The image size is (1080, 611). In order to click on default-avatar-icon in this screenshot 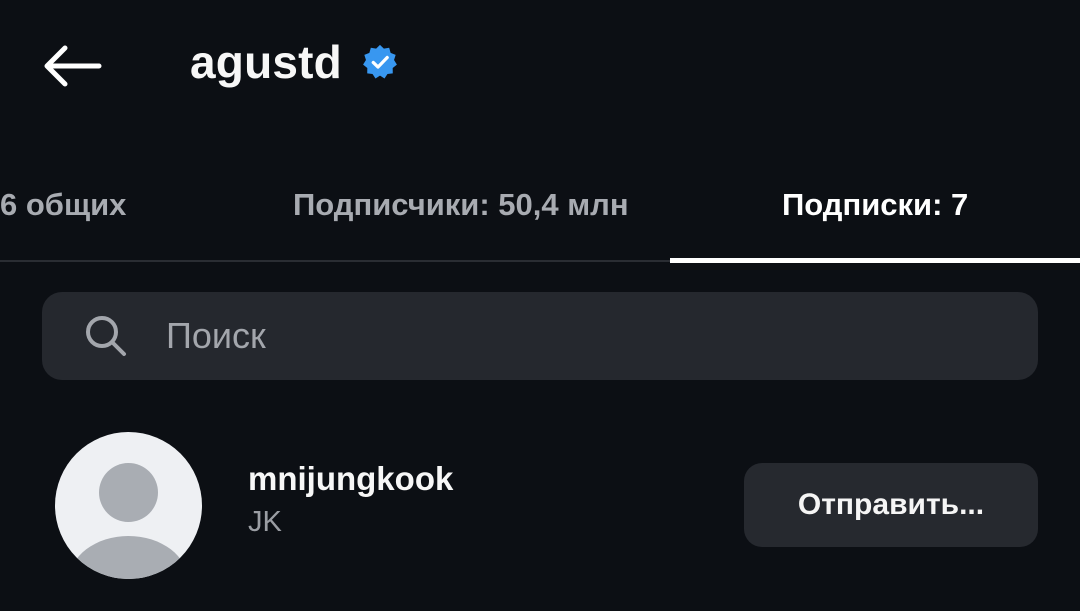, I will do `click(128, 505)`.